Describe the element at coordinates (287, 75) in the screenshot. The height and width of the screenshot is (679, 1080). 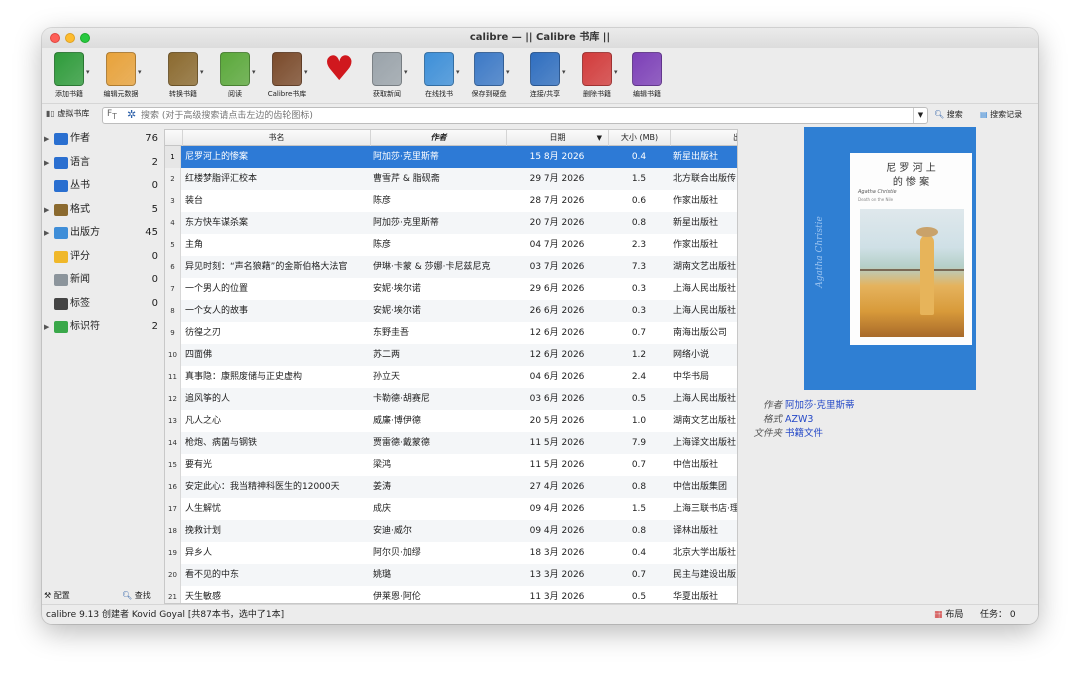
I see `toolbar-button-4: Calibre书库 ▾` at that location.